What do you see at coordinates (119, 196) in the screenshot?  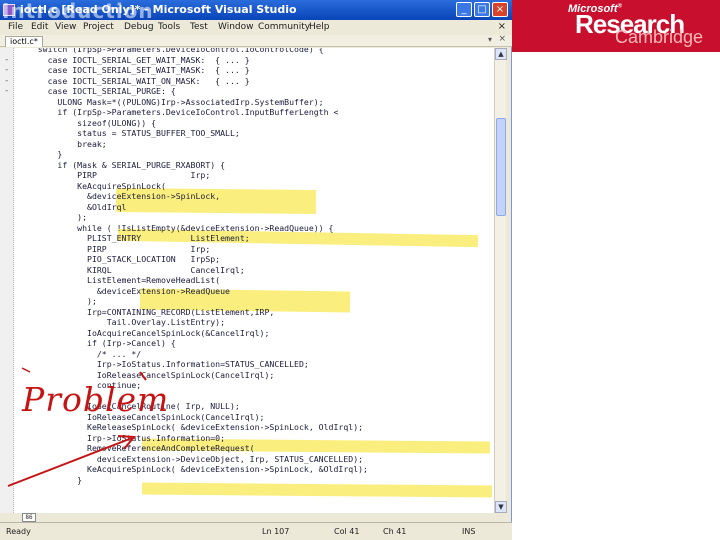 I see `code-line: &deviceExtension->SpinLock,` at bounding box center [119, 196].